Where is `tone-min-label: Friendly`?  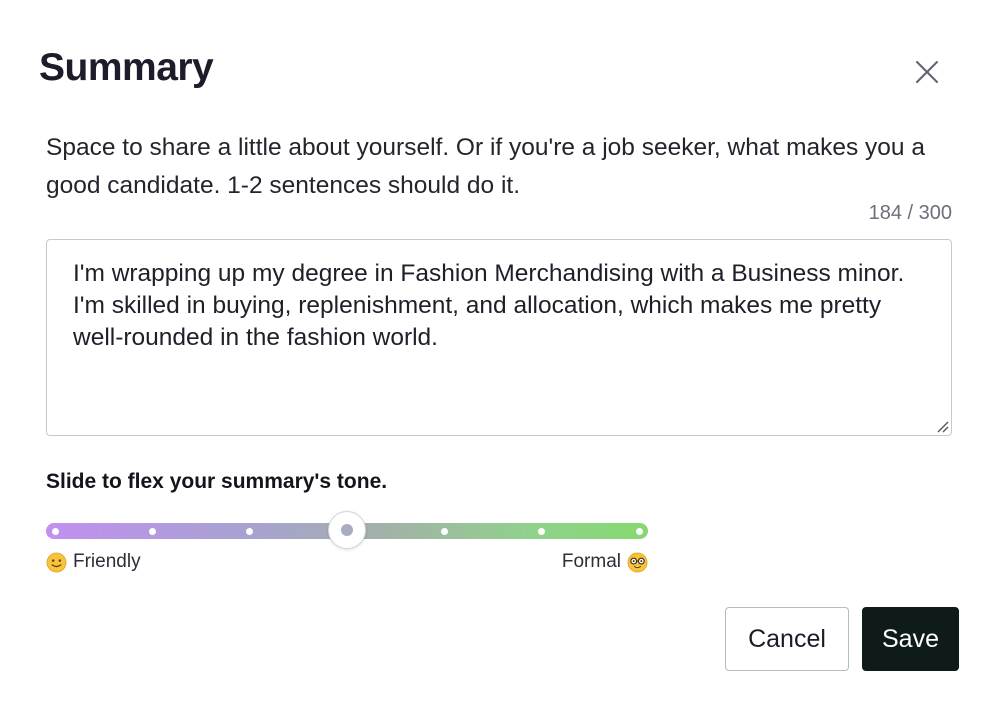
tone-min-label: Friendly is located at coordinates (93, 562).